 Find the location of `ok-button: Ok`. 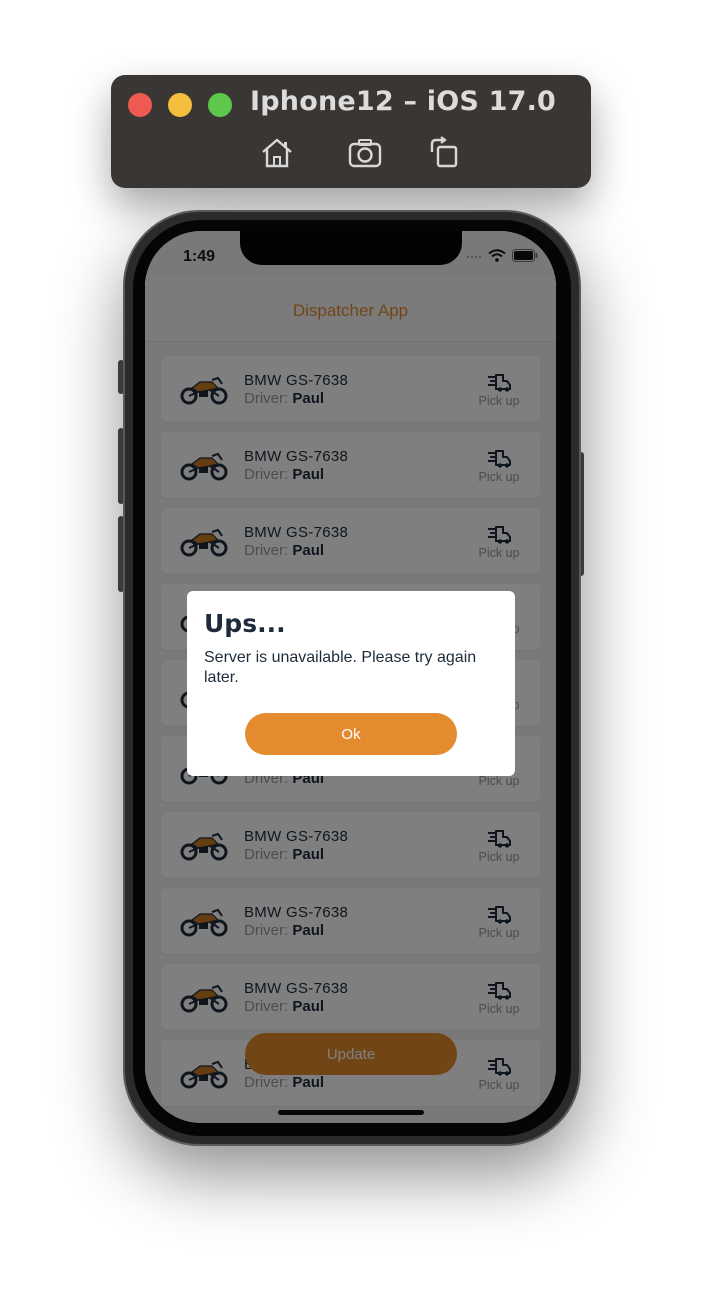

ok-button: Ok is located at coordinates (351, 734).